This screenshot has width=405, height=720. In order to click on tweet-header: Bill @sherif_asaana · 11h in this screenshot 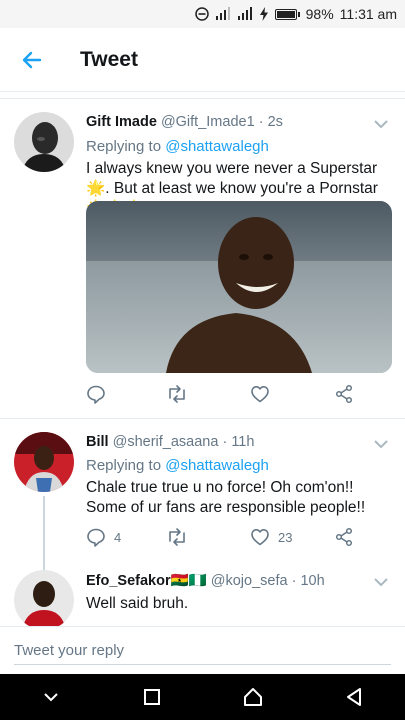, I will do `click(170, 442)`.